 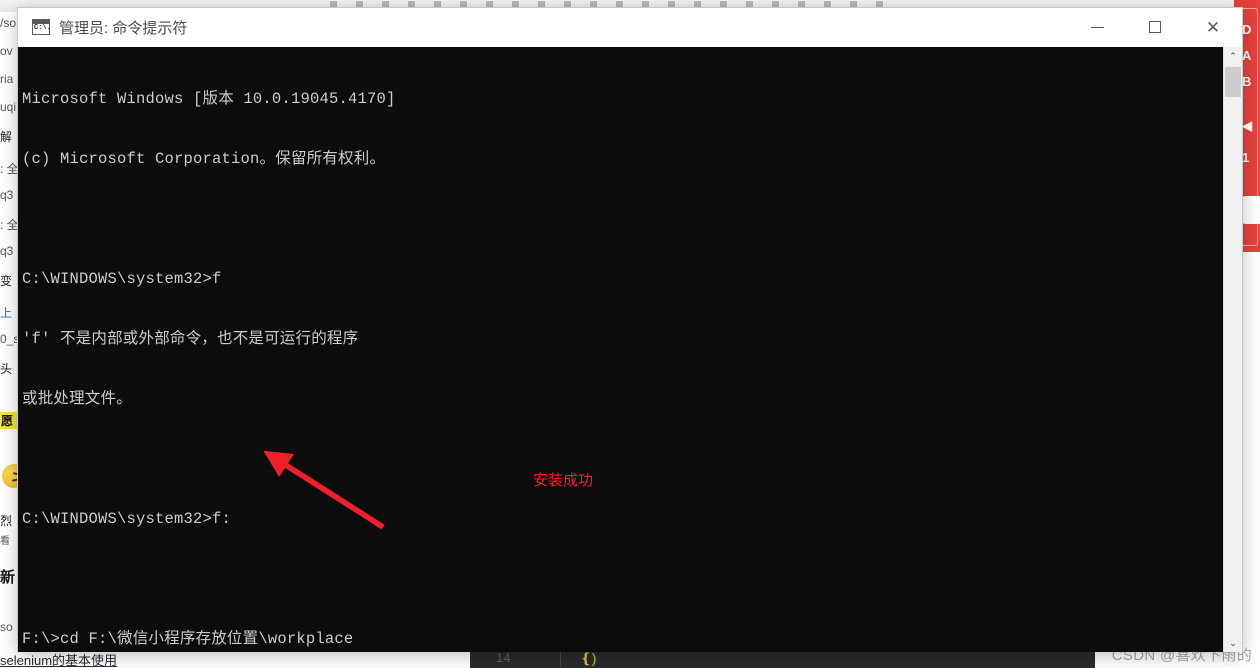 I want to click on chrome-icon: ❴), so click(x=588, y=658).